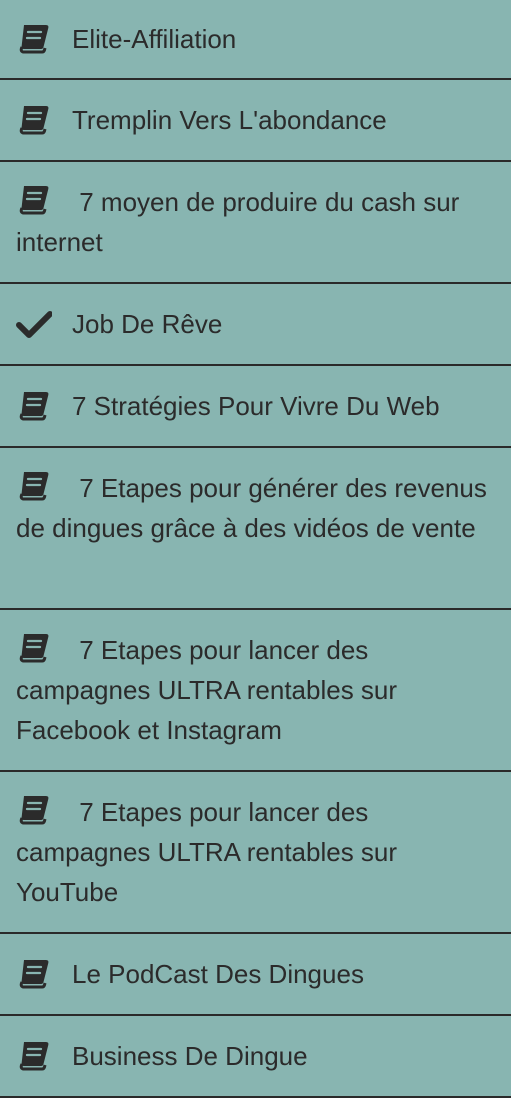  Describe the element at coordinates (238, 222) in the screenshot. I see `menu-item-label: 7 moyen de produire du cash sur internet` at that location.